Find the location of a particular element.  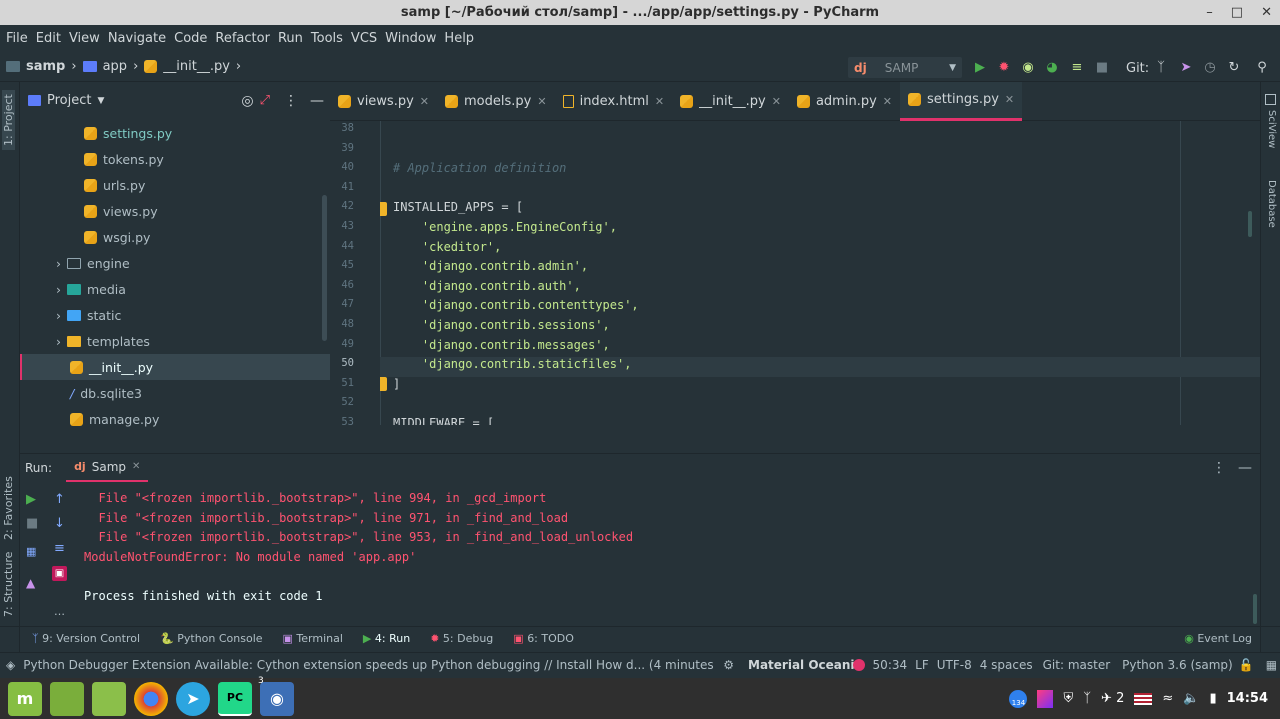

show-desktop-icon is located at coordinates (67, 698).